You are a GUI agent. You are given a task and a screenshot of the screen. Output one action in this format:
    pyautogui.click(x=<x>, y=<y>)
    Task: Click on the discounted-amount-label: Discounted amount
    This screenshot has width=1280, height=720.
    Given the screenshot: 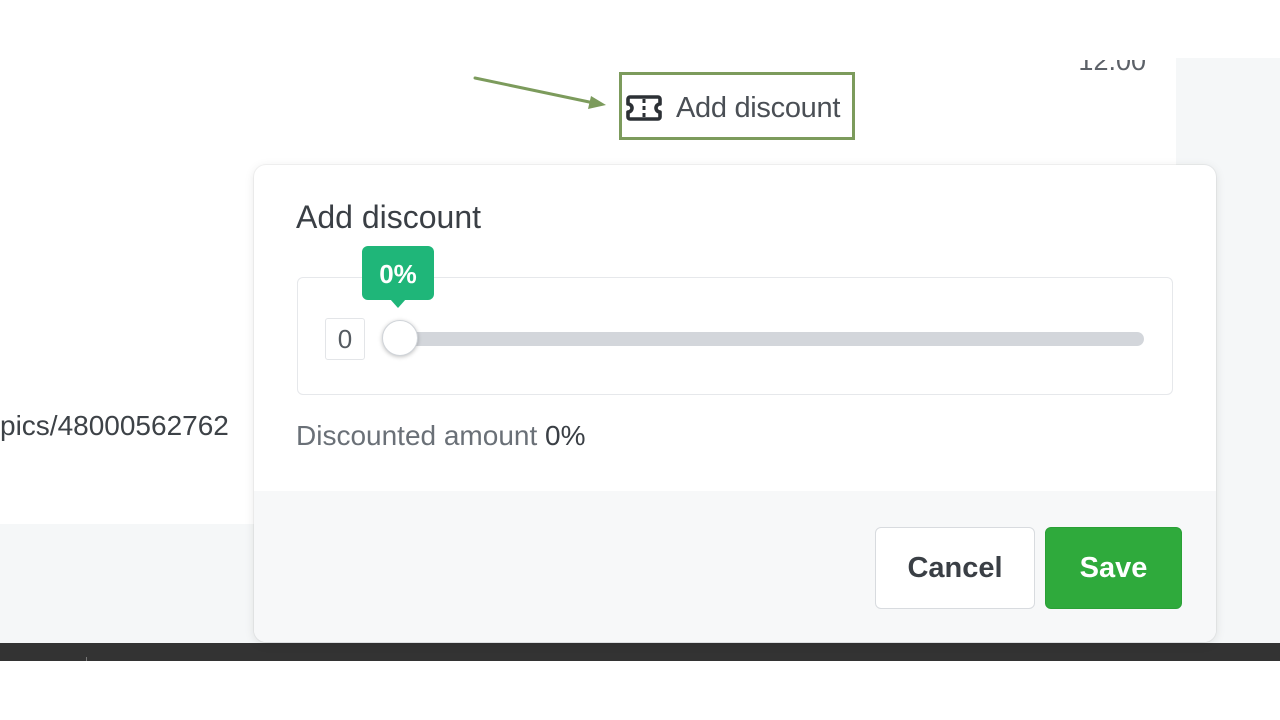 What is the action you would take?
    pyautogui.click(x=417, y=435)
    